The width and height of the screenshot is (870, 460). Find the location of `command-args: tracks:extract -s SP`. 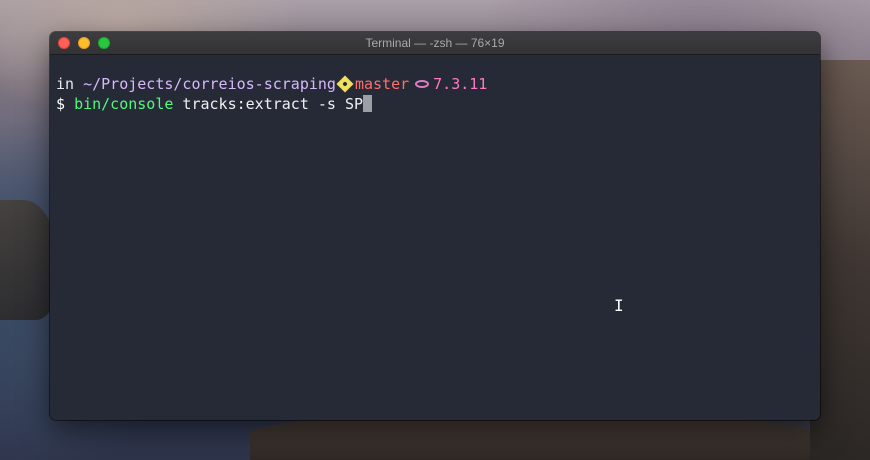

command-args: tracks:extract -s SP is located at coordinates (268, 104).